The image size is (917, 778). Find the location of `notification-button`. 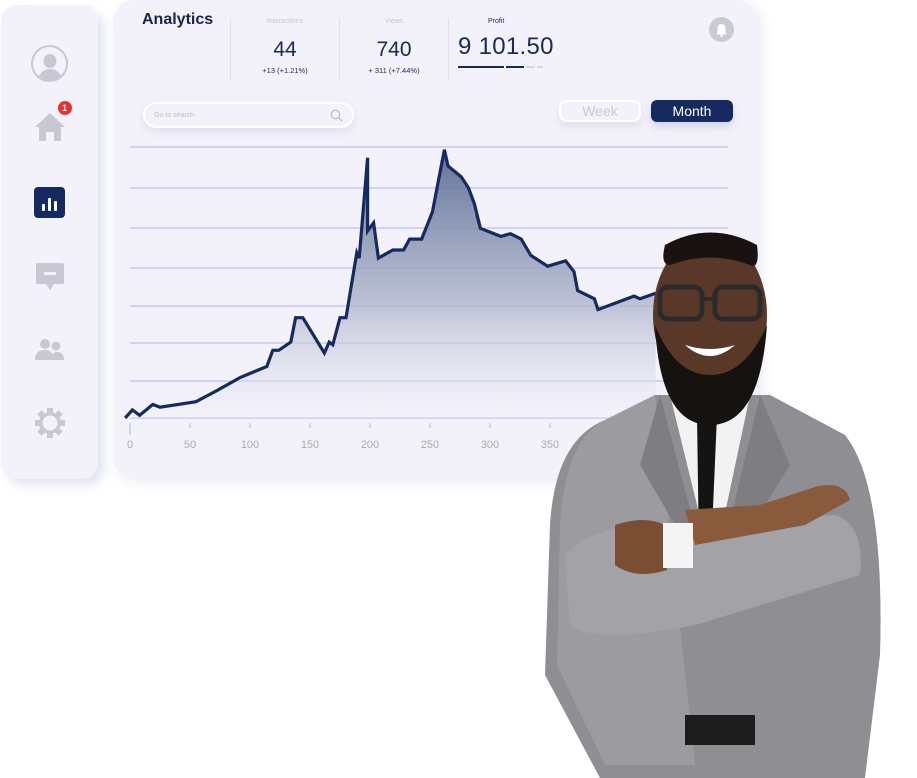

notification-button is located at coordinates (721, 29).